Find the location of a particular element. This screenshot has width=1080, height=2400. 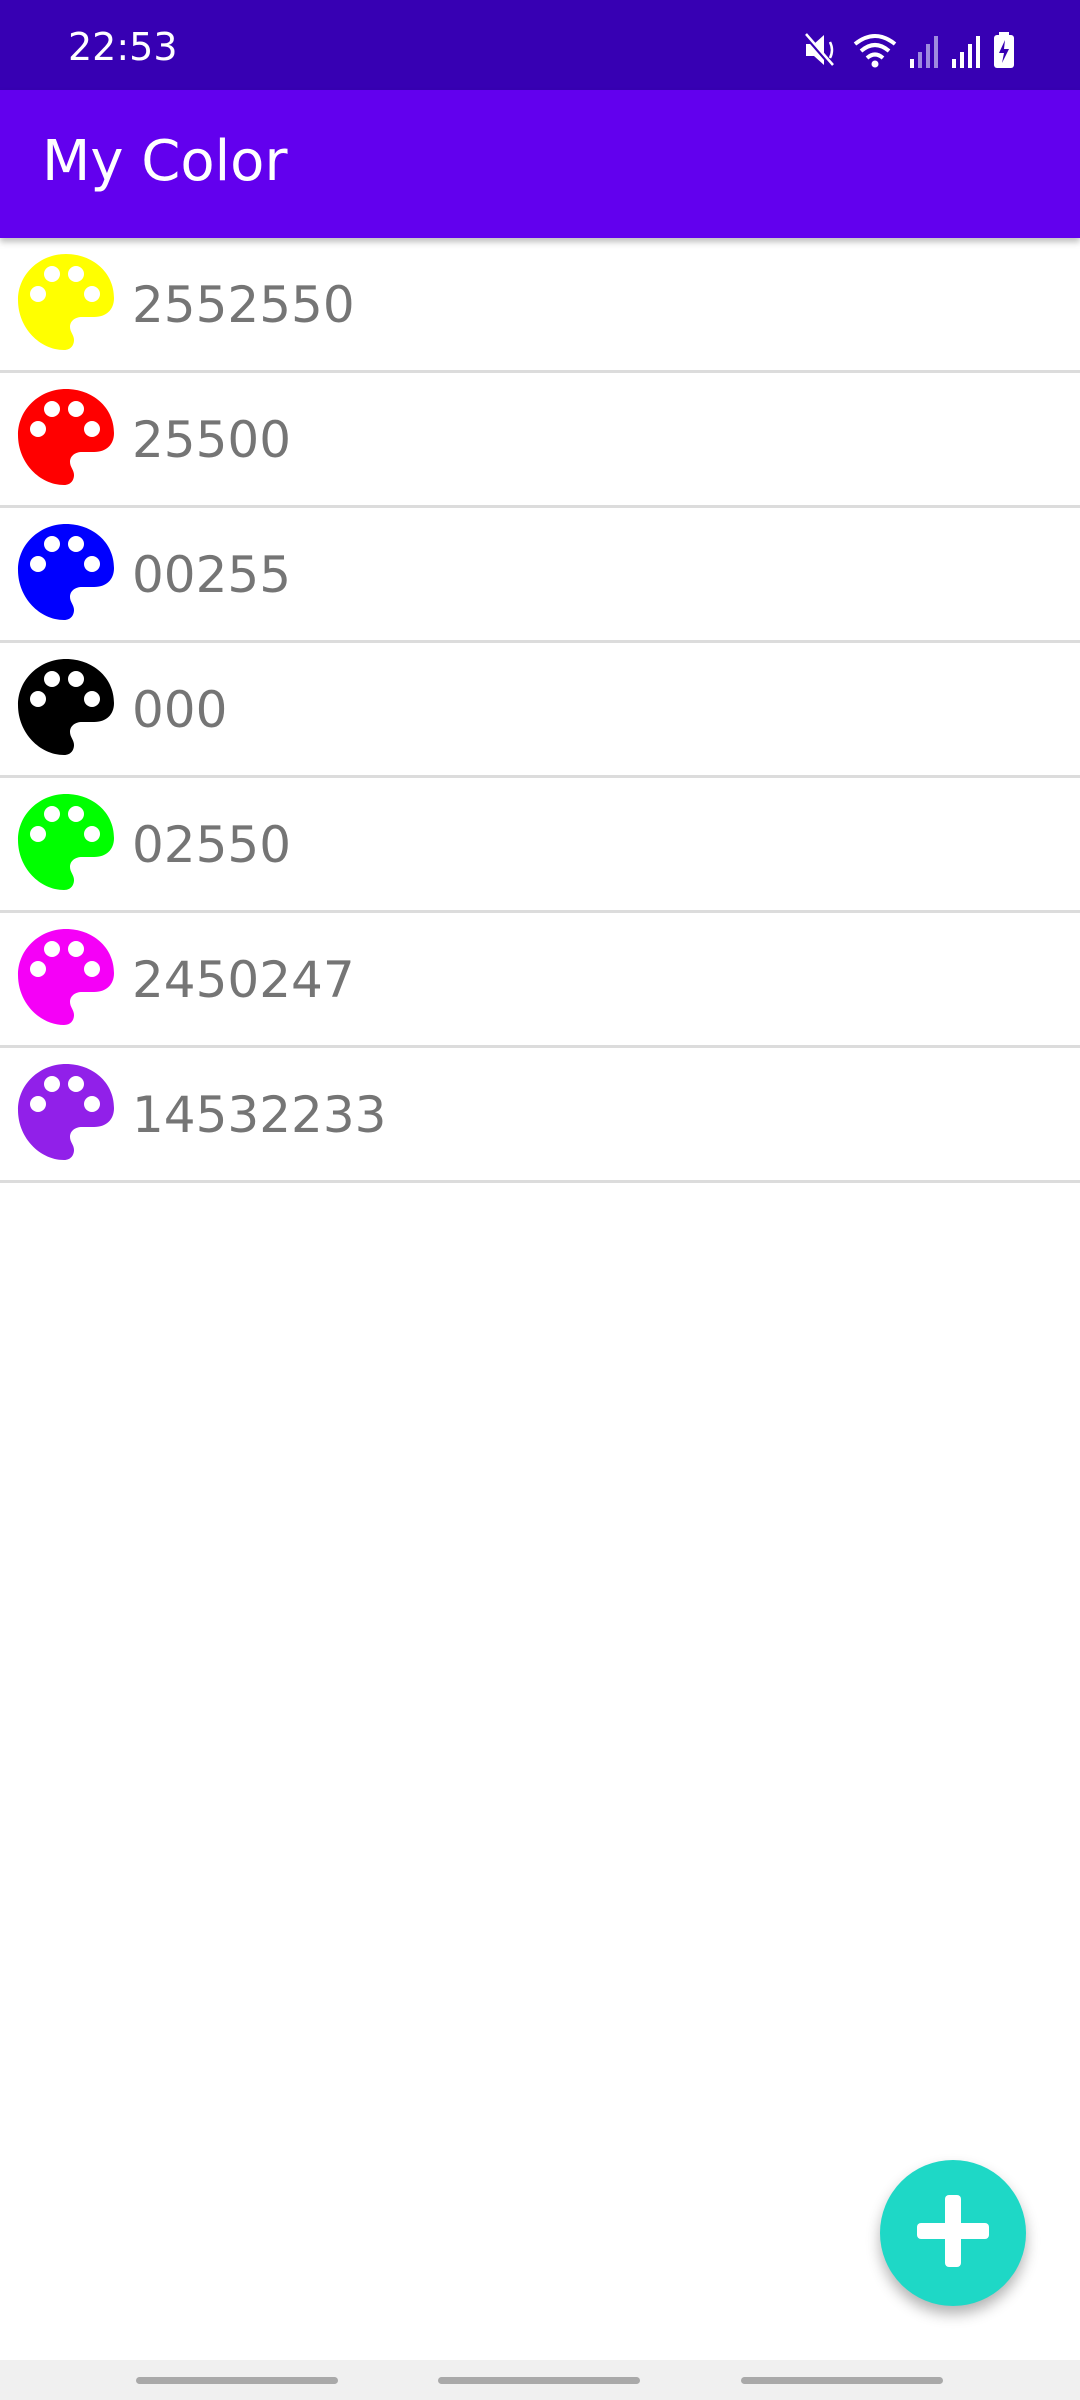

color-value: 02550 is located at coordinates (212, 845).